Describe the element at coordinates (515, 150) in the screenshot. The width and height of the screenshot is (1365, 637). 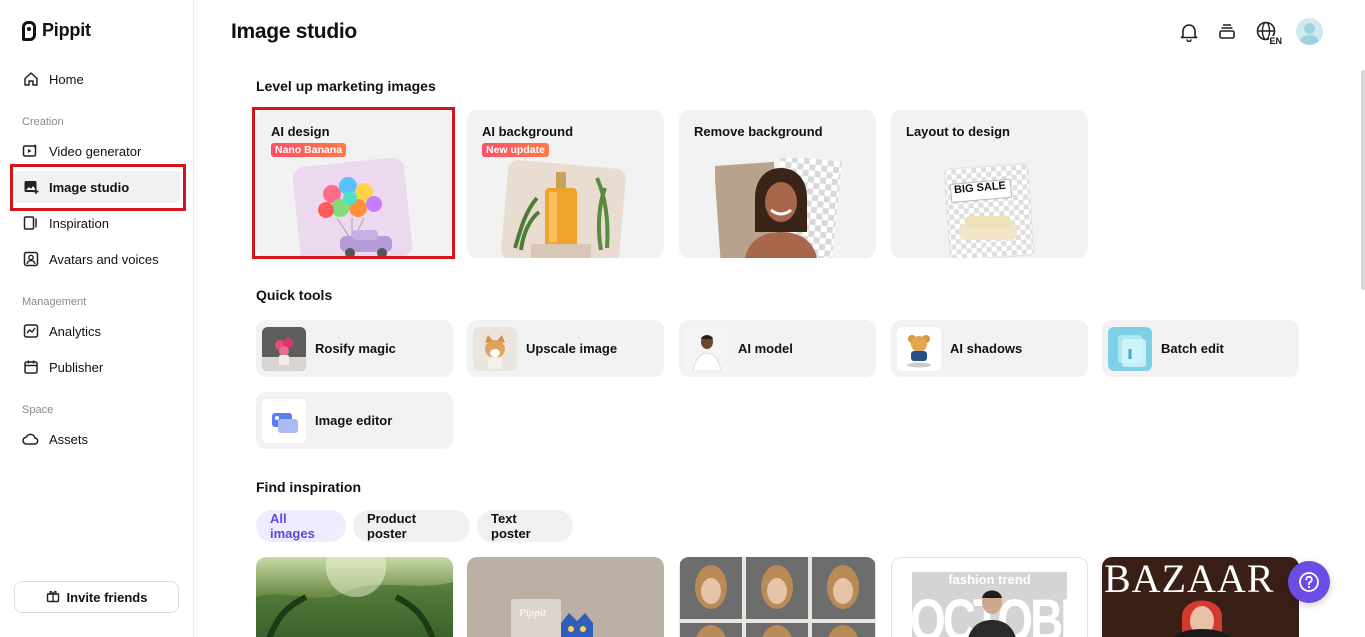
I see `card-badge: New update` at that location.